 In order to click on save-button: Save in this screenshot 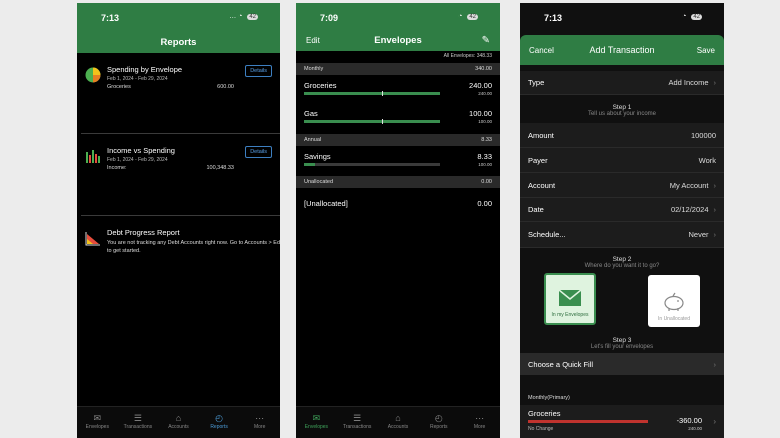, I will do `click(706, 50)`.